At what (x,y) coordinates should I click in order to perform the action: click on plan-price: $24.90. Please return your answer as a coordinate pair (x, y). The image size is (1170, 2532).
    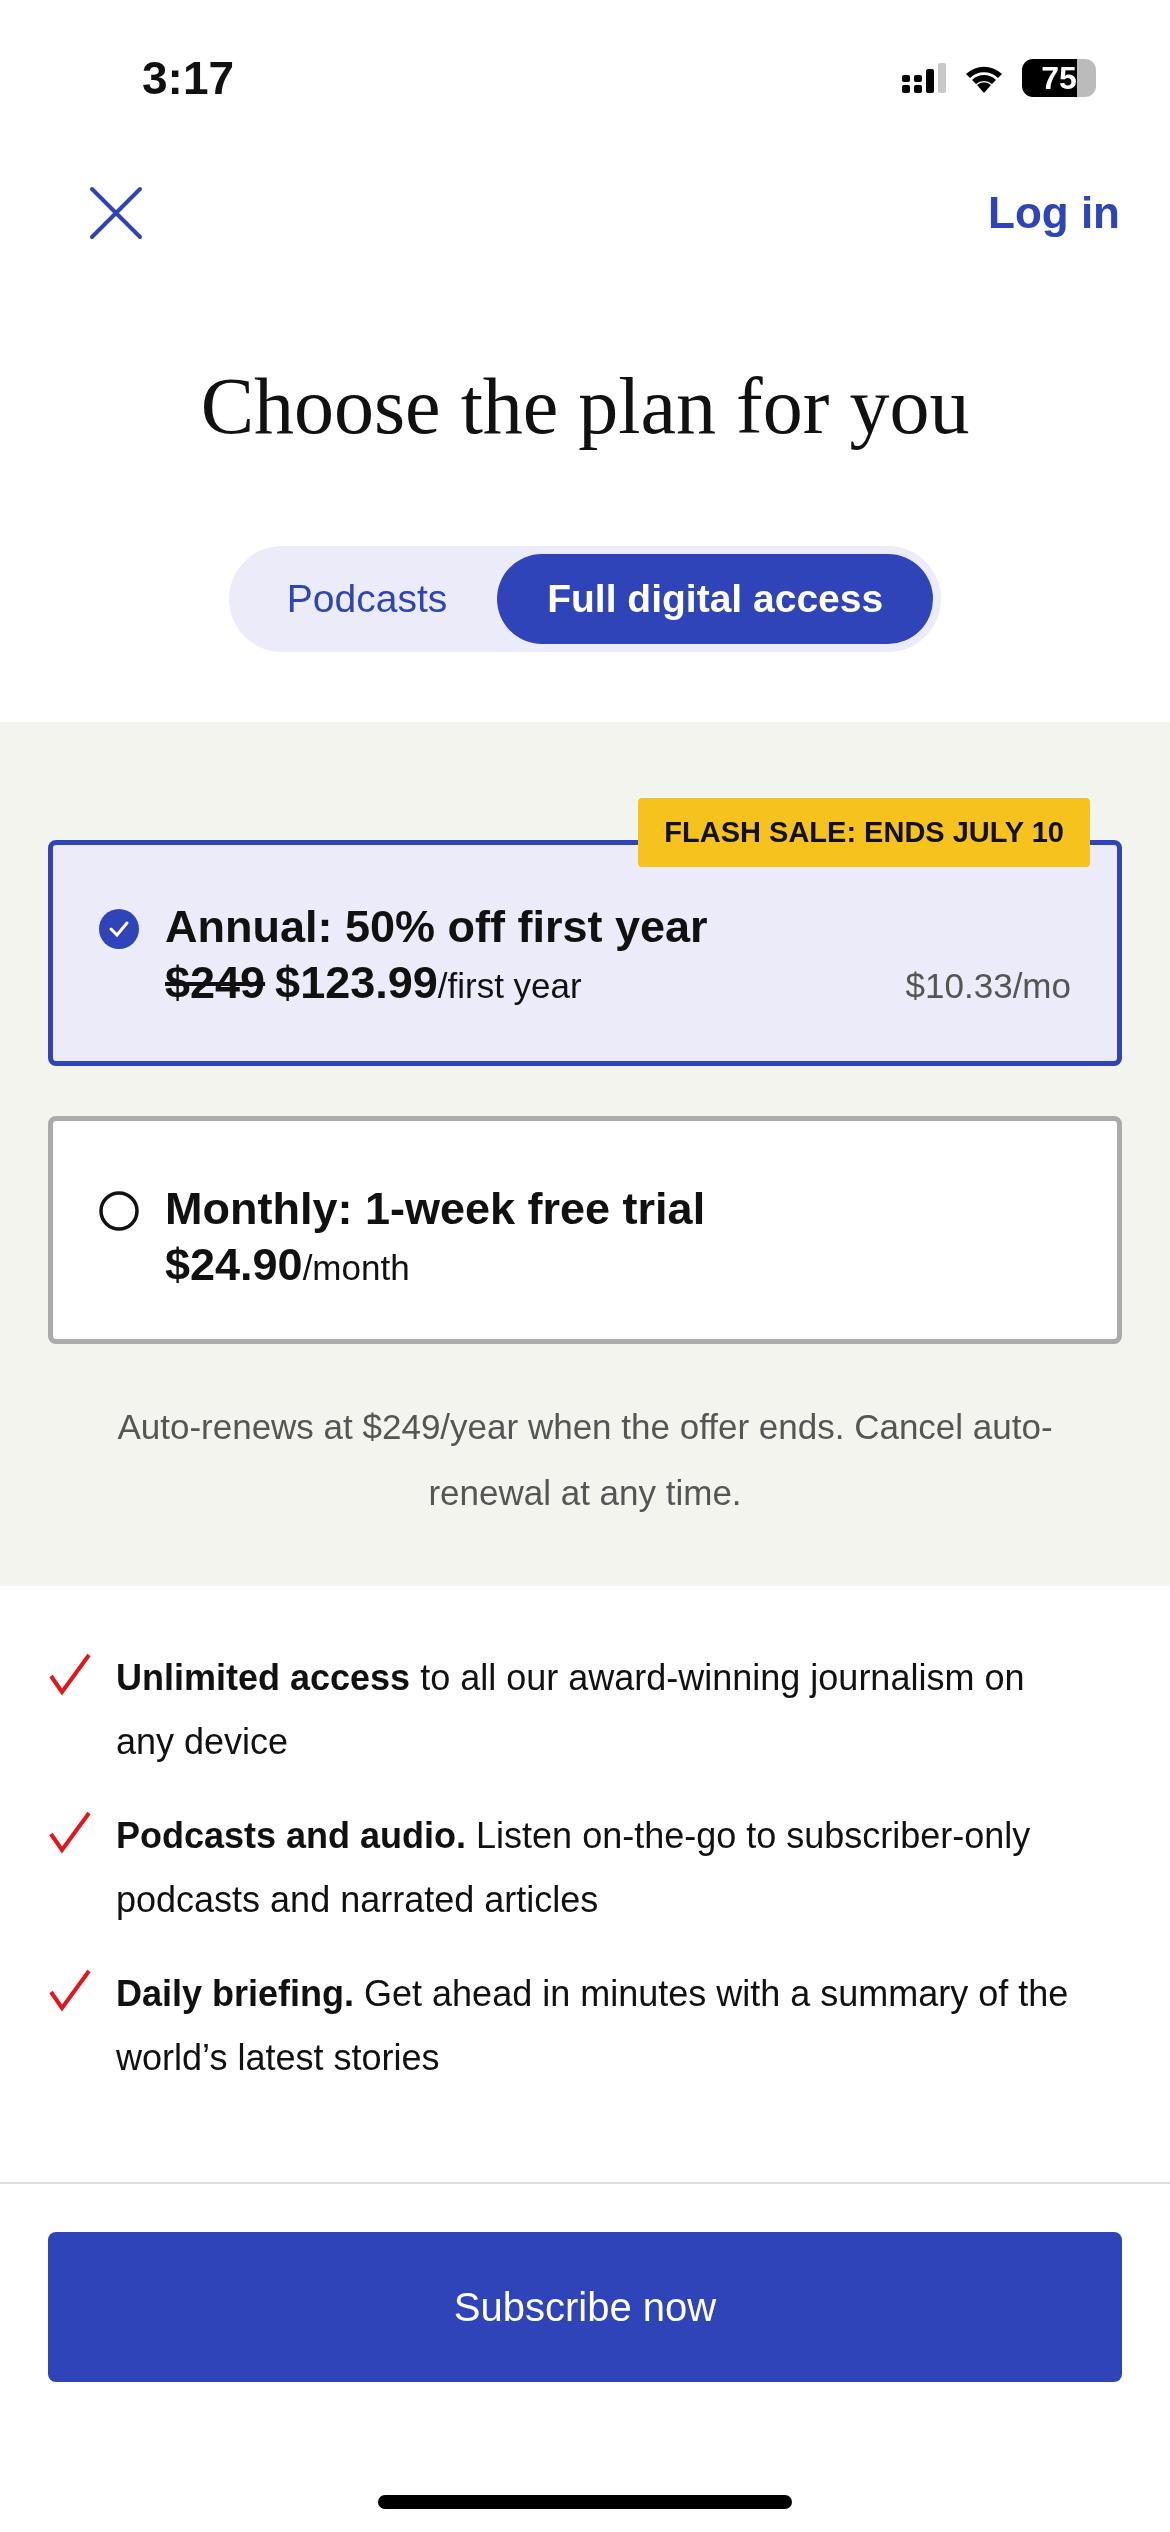
    Looking at the image, I should click on (234, 1264).